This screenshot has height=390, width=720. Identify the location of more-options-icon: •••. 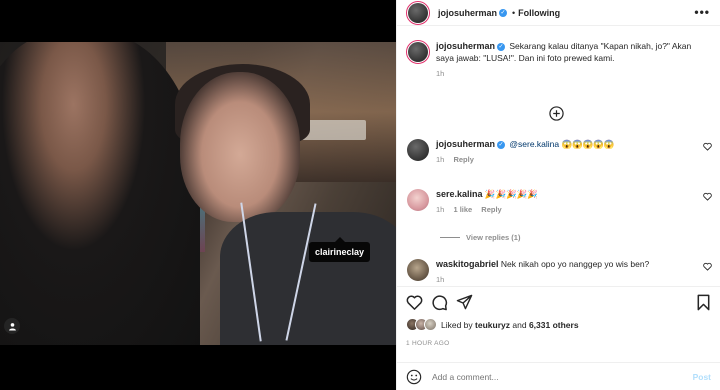
(702, 12).